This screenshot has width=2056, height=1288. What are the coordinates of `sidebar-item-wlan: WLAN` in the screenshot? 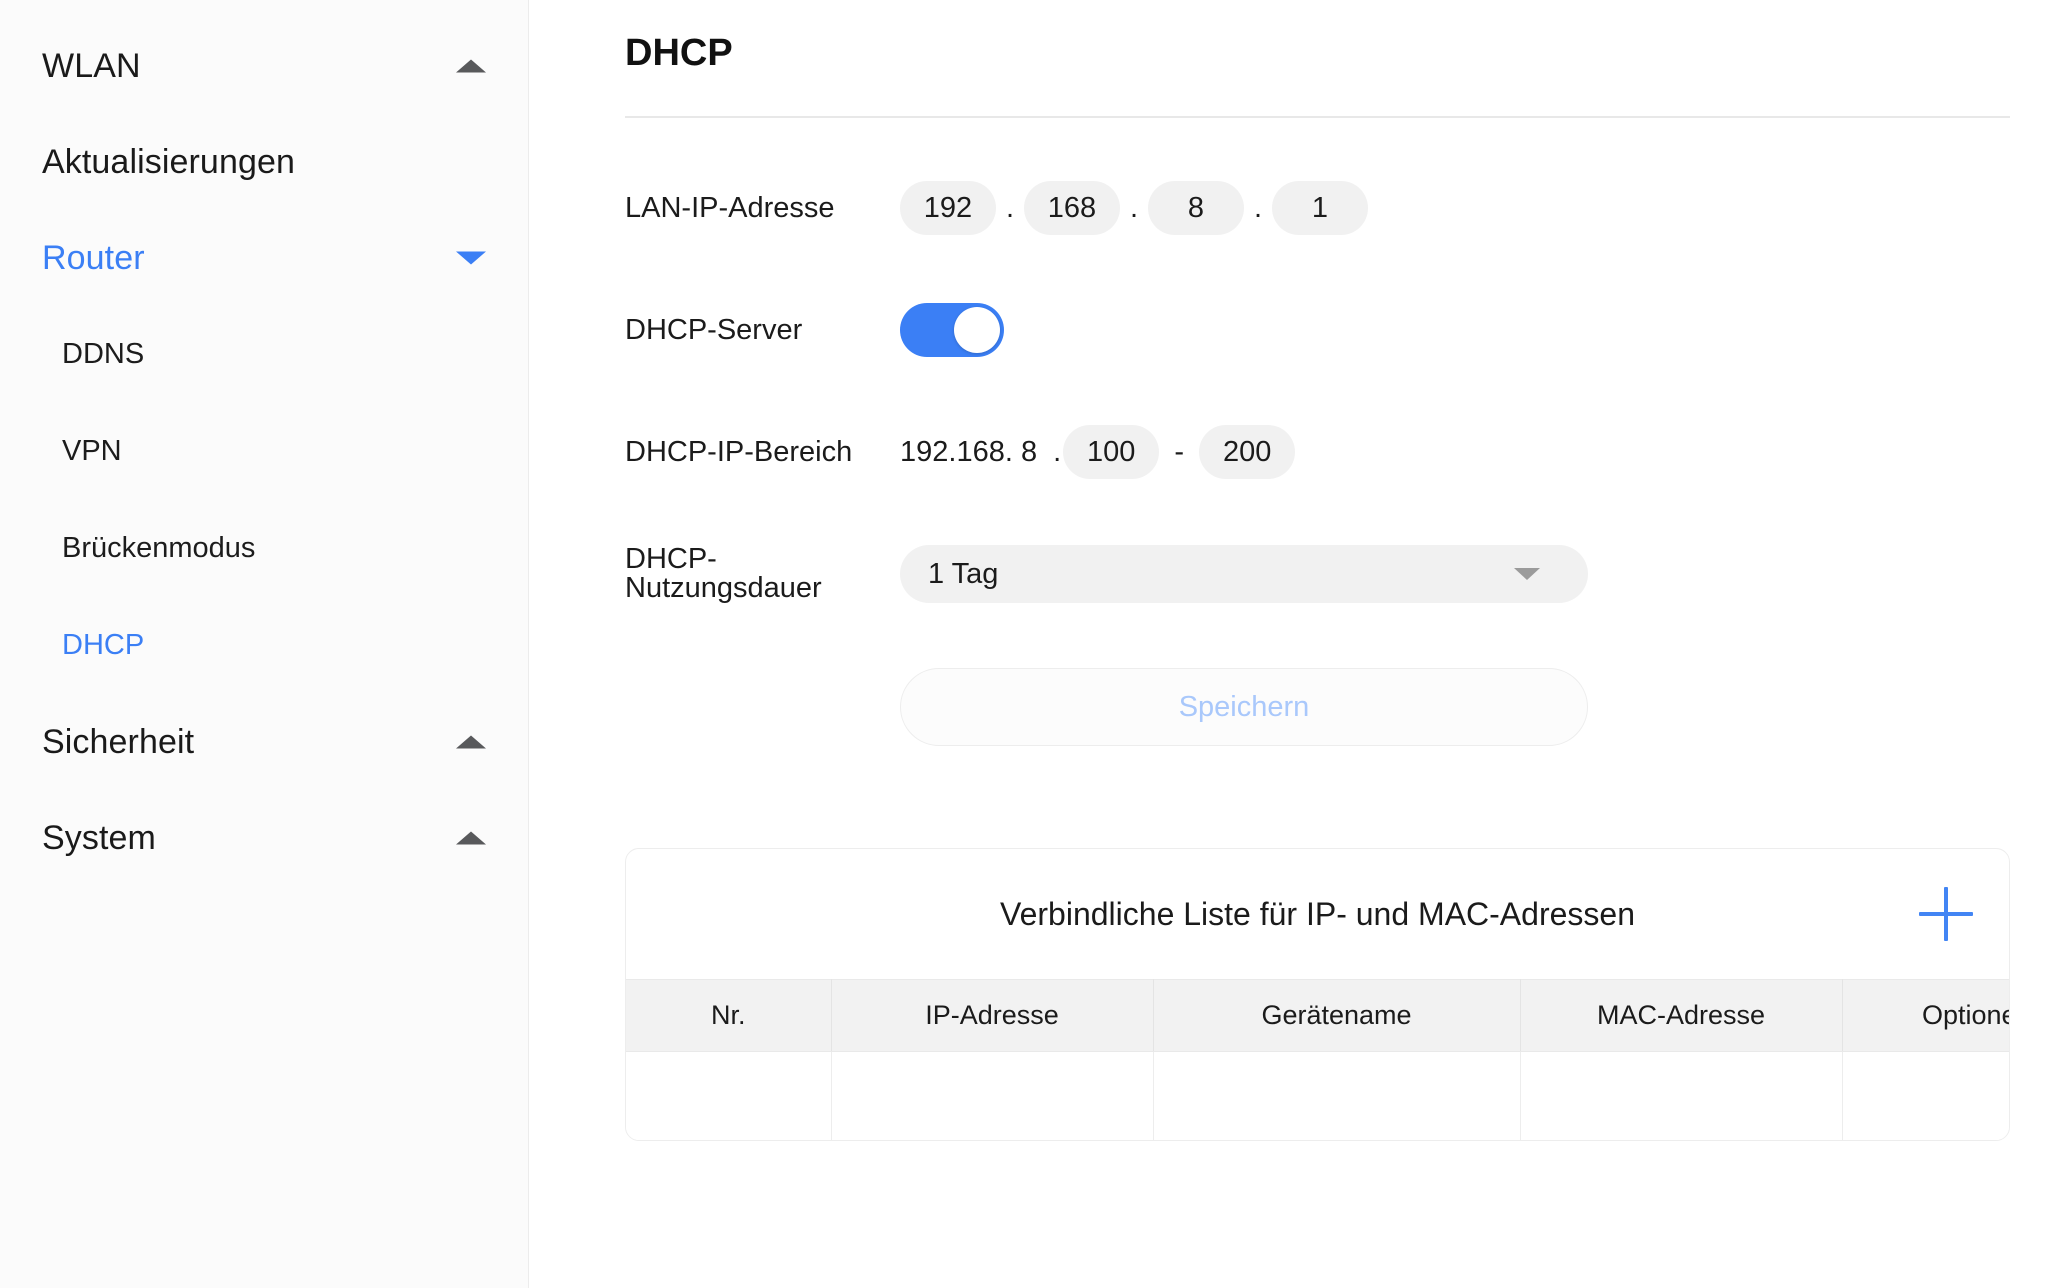 It's located at (264, 66).